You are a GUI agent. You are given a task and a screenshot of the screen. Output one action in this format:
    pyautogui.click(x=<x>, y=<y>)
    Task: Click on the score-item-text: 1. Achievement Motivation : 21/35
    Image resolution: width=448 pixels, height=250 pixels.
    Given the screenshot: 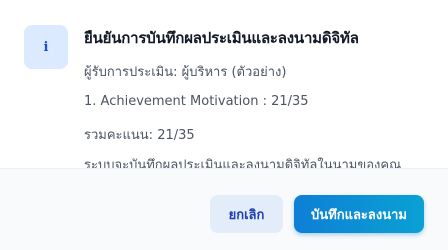 What is the action you would take?
    pyautogui.click(x=196, y=101)
    